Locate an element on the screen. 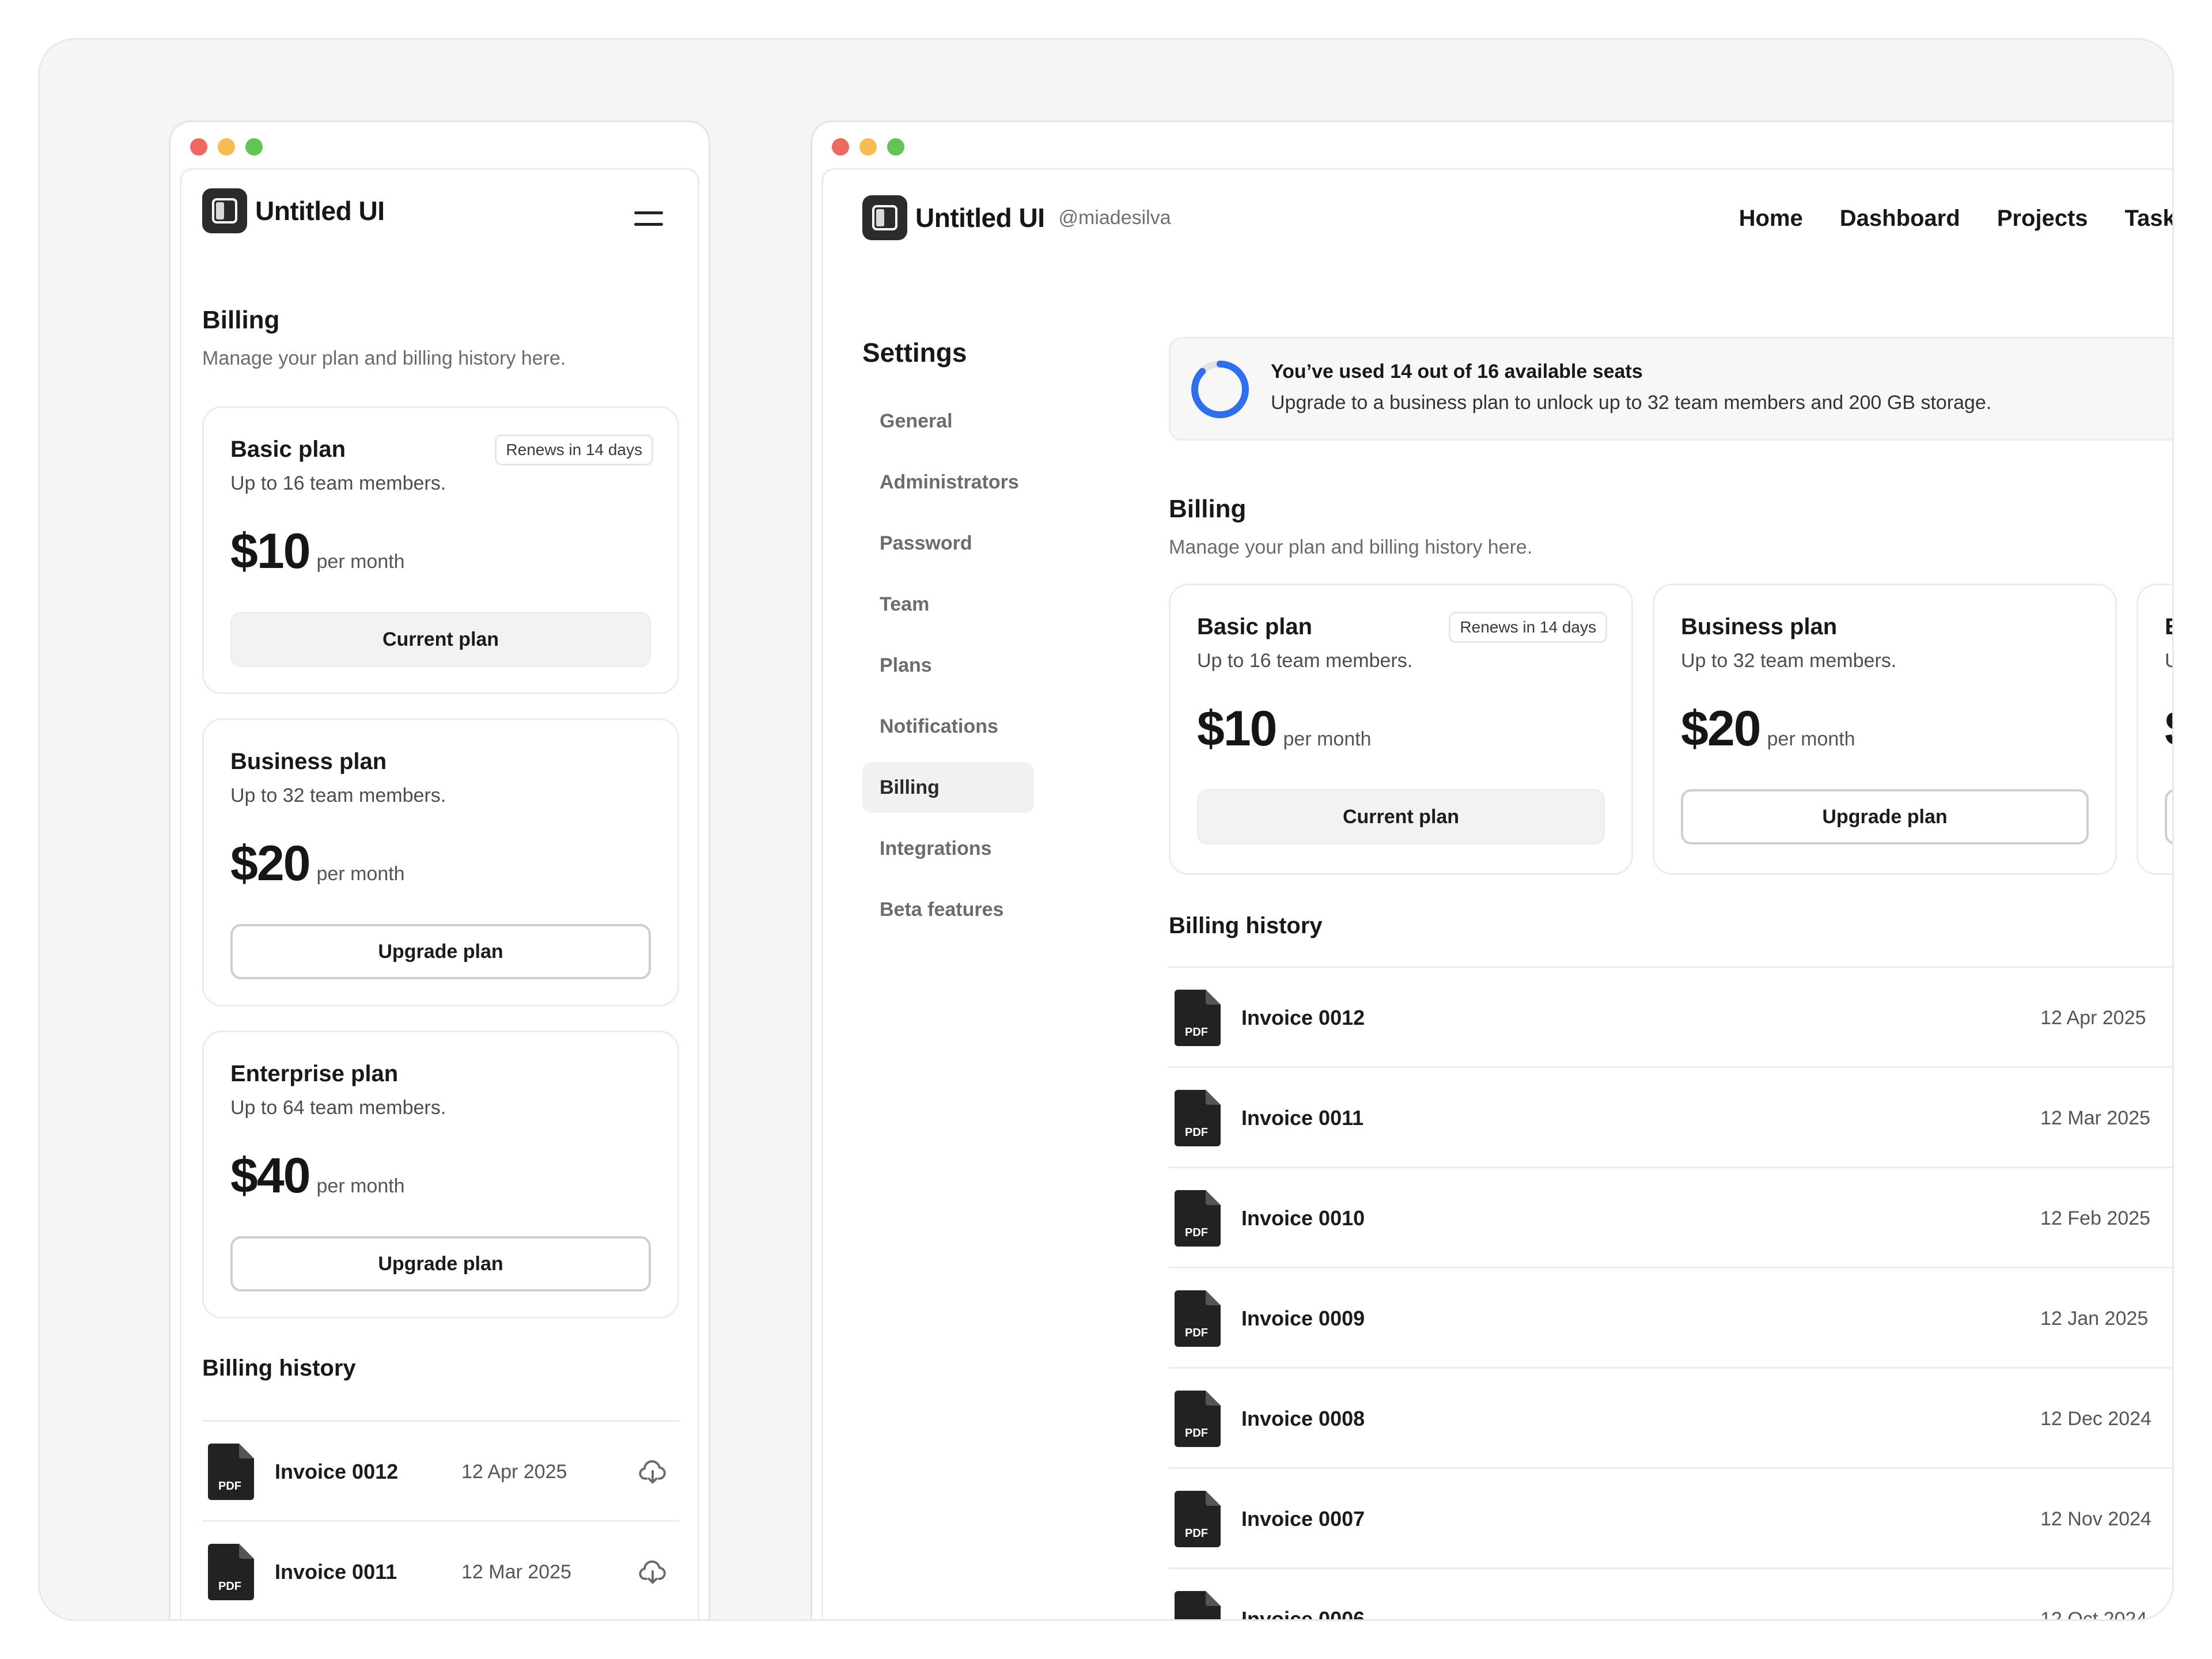 The width and height of the screenshot is (2212, 1659). plan-price: $ is located at coordinates (2168, 728).